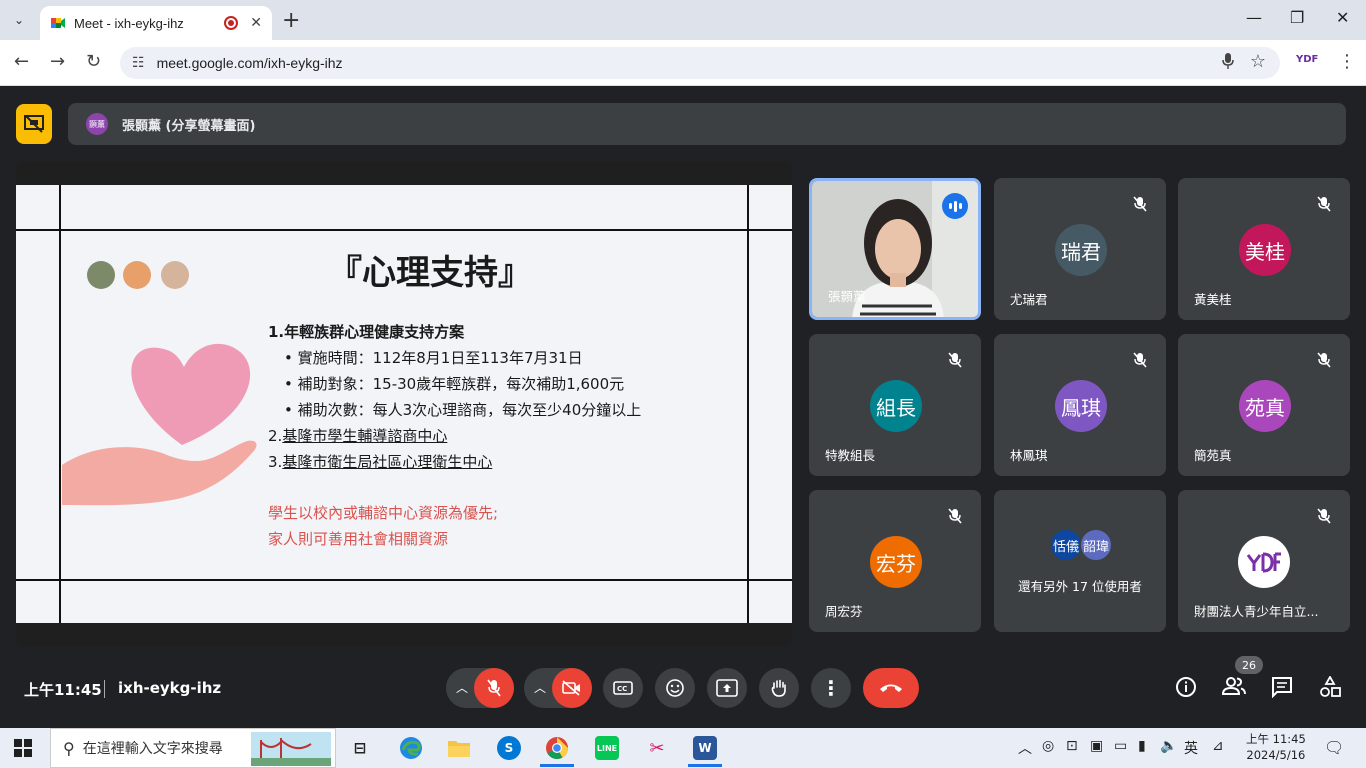  I want to click on activities-button, so click(1330, 689).